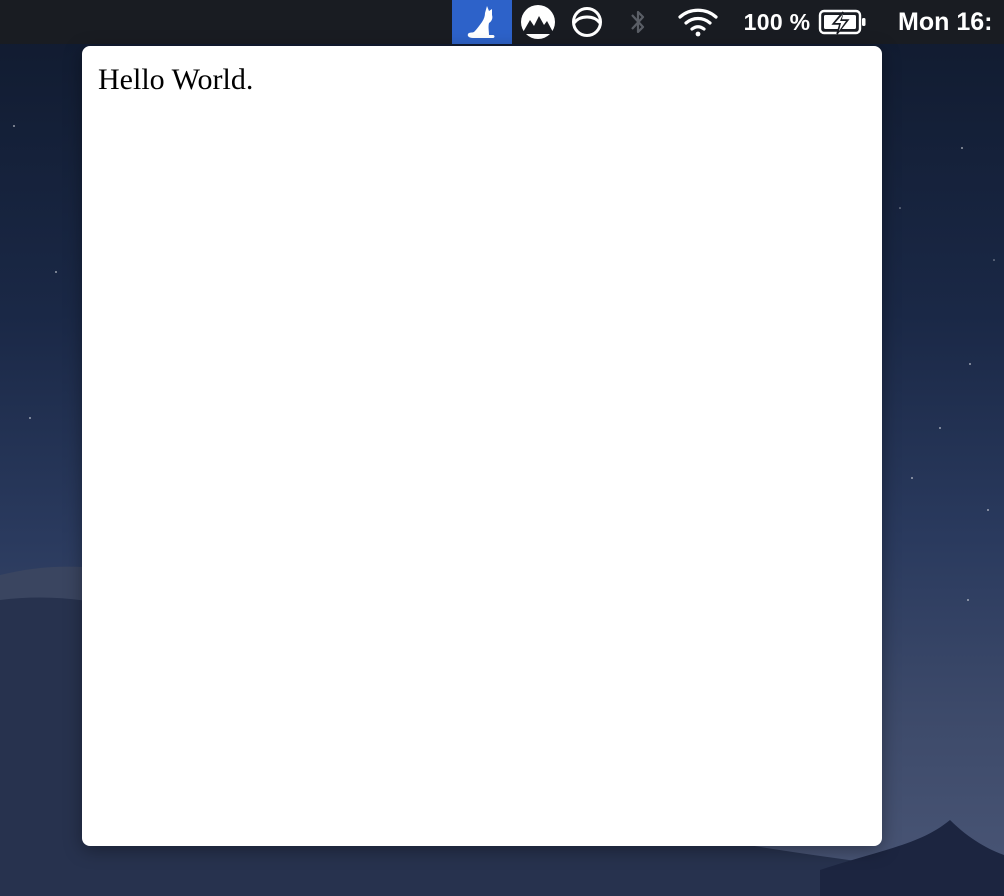 This screenshot has height=896, width=1004. I want to click on popover-content-text: Hello World., so click(176, 79).